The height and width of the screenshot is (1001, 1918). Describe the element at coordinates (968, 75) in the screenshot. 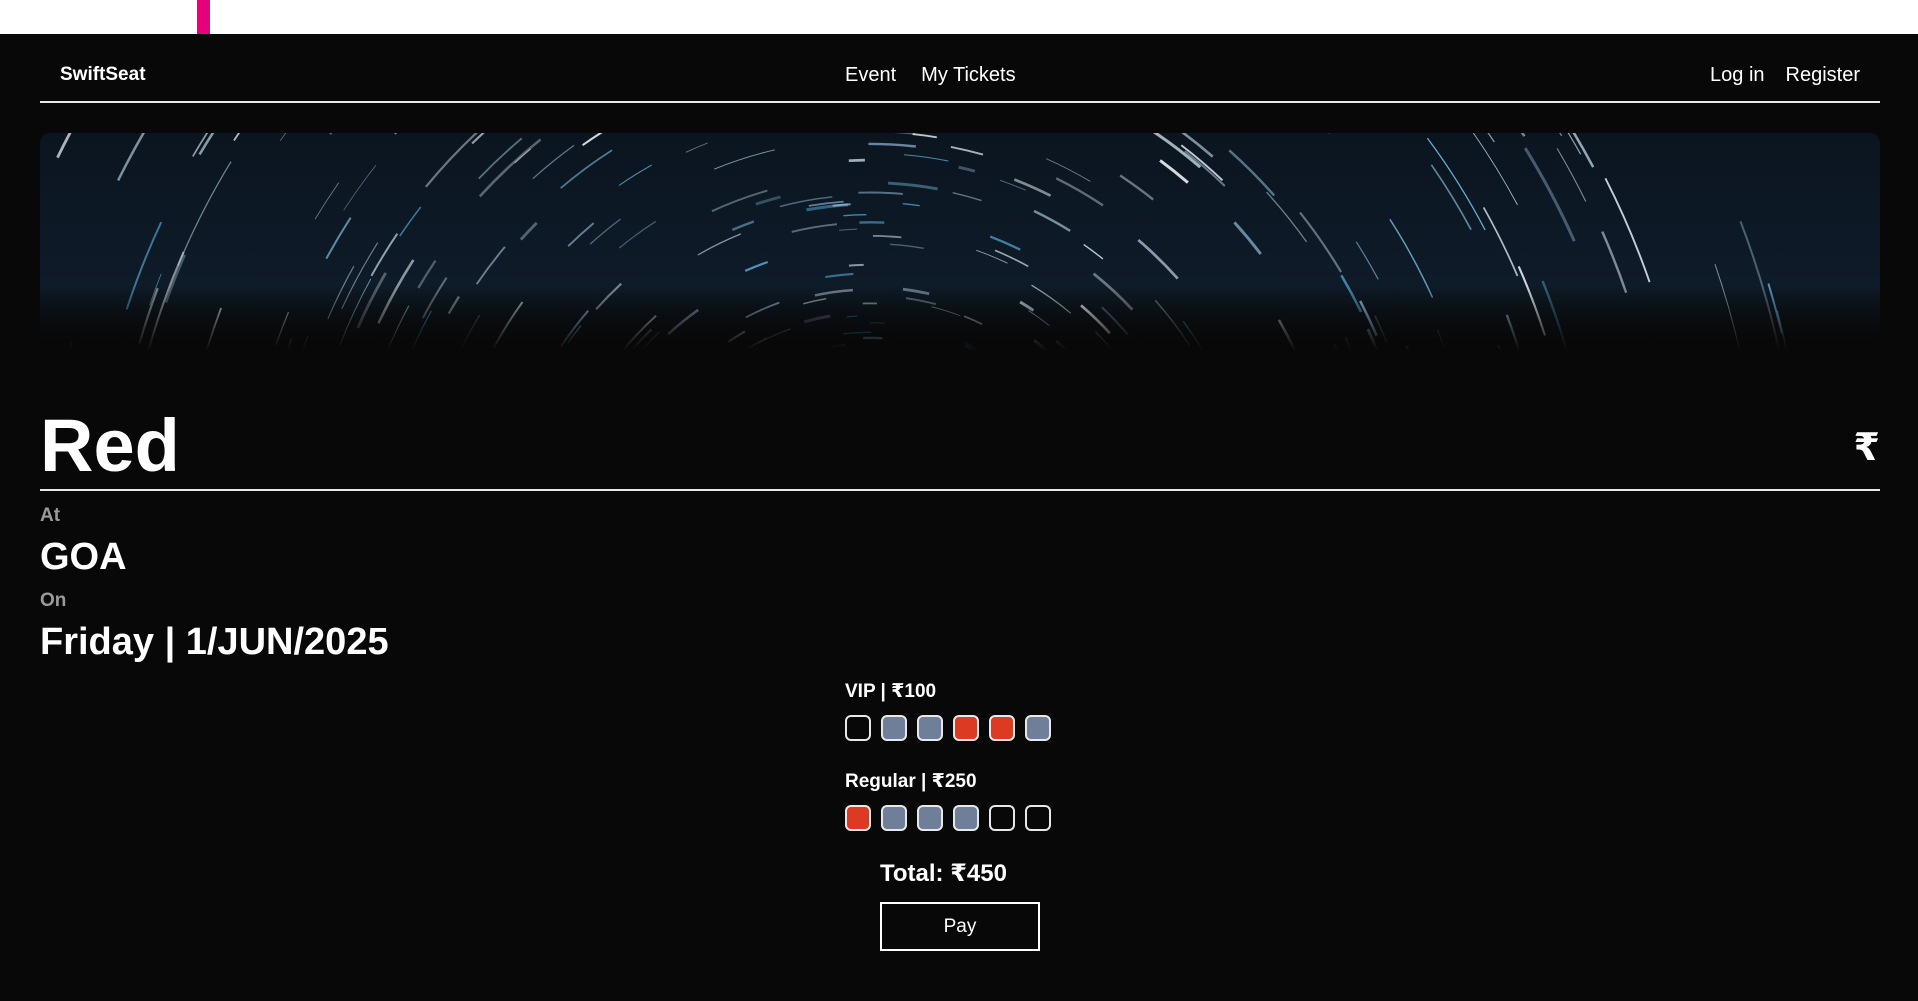

I see `nav-link-my-tickets: My Tickets` at that location.